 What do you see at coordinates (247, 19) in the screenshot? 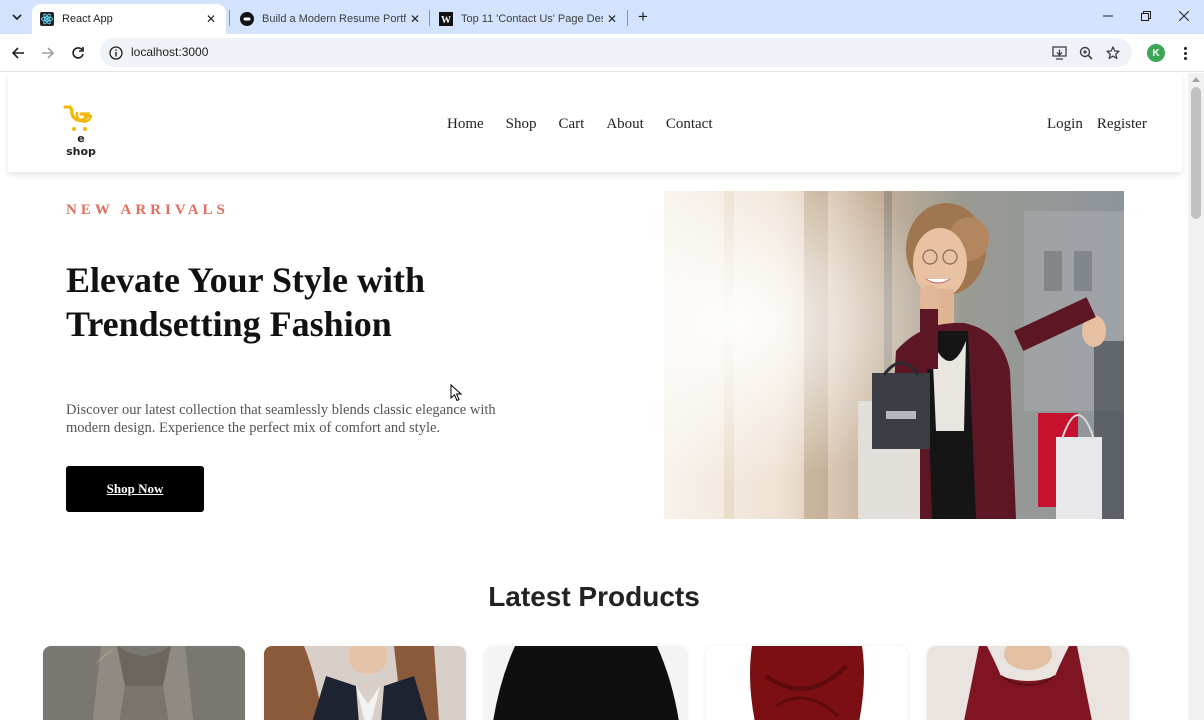
I see `hashnode-icon` at bounding box center [247, 19].